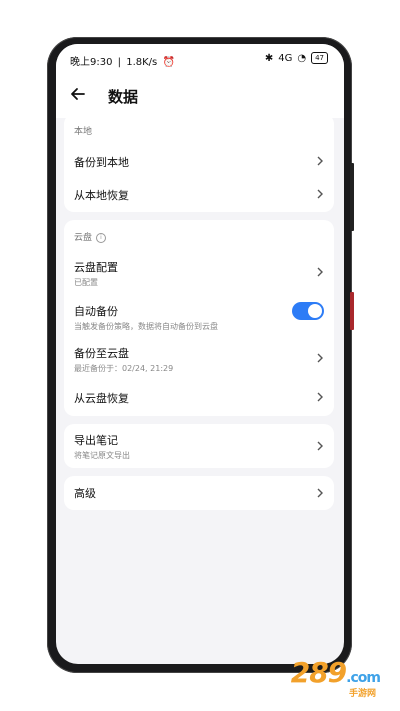 The image size is (400, 711). Describe the element at coordinates (91, 62) in the screenshot. I see `status-time: 晚上9:30` at that location.